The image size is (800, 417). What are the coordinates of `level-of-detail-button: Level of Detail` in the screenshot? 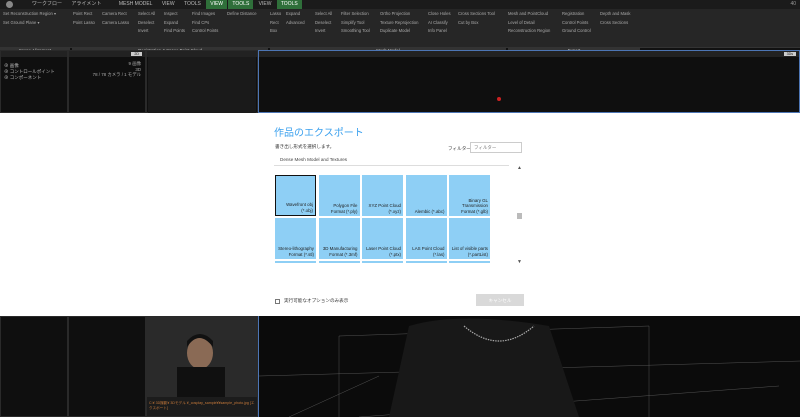 It's located at (529, 23).